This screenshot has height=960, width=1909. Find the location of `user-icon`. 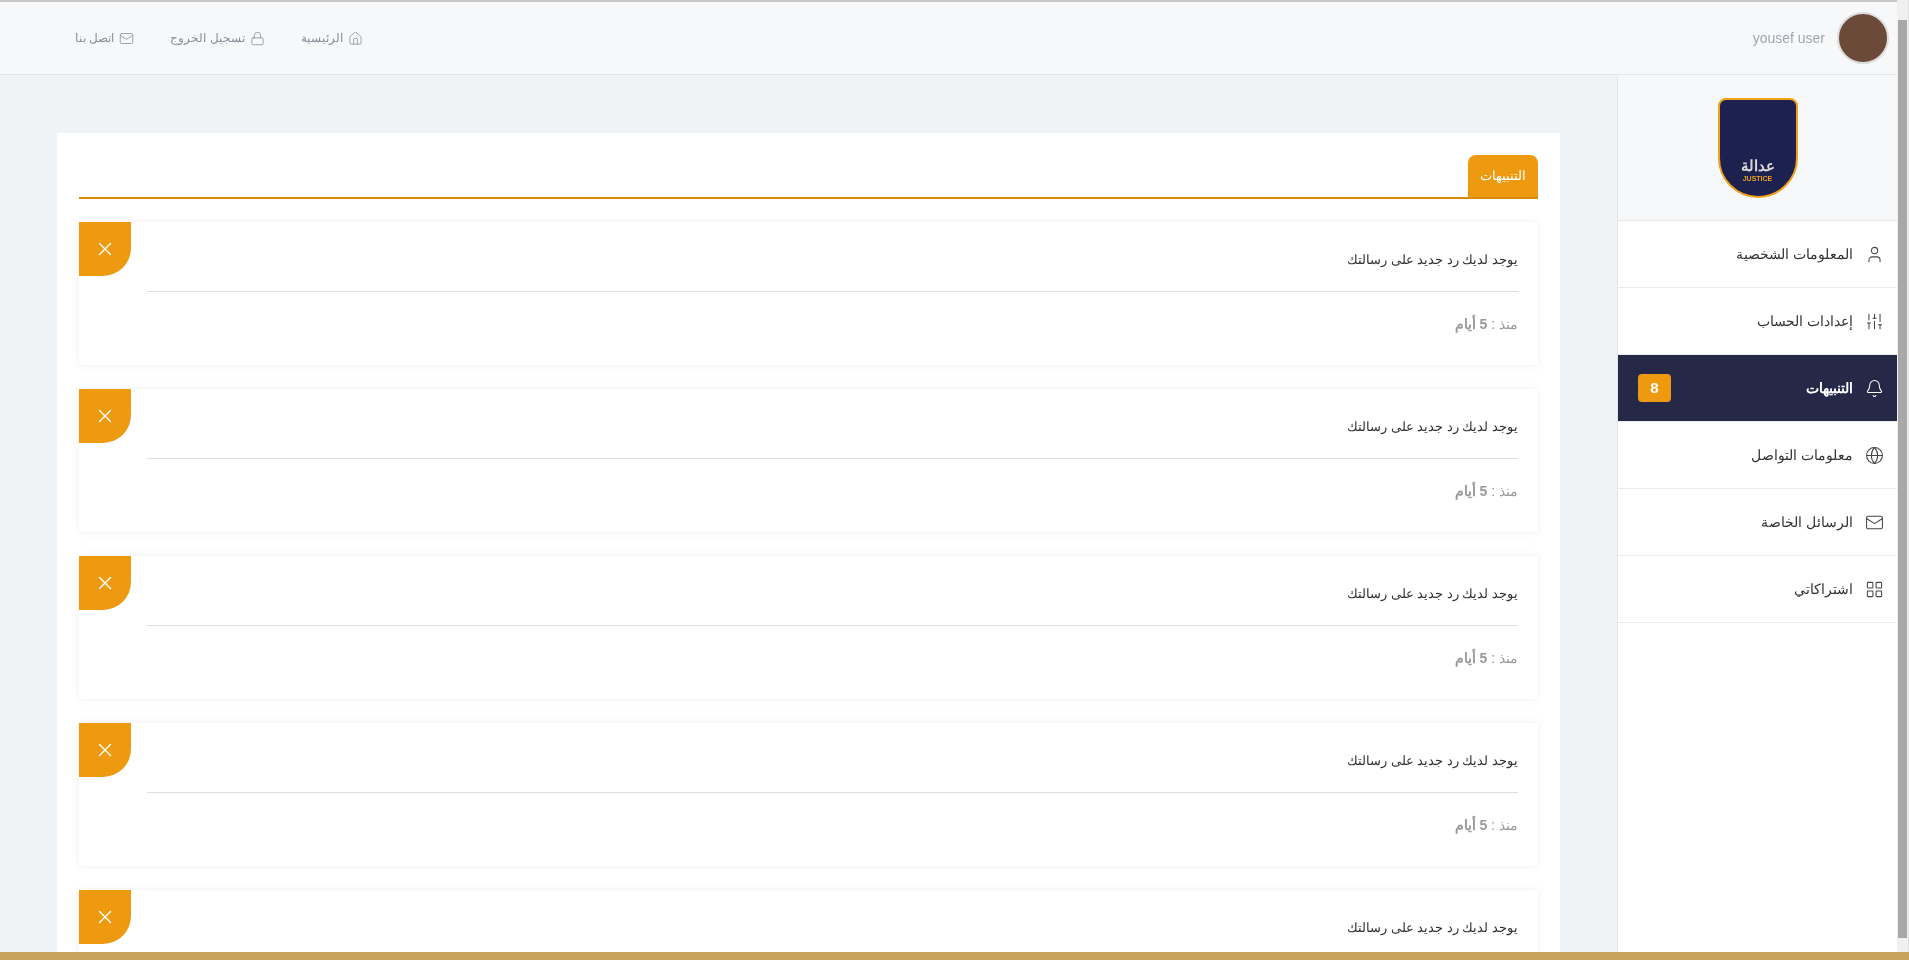

user-icon is located at coordinates (1874, 254).